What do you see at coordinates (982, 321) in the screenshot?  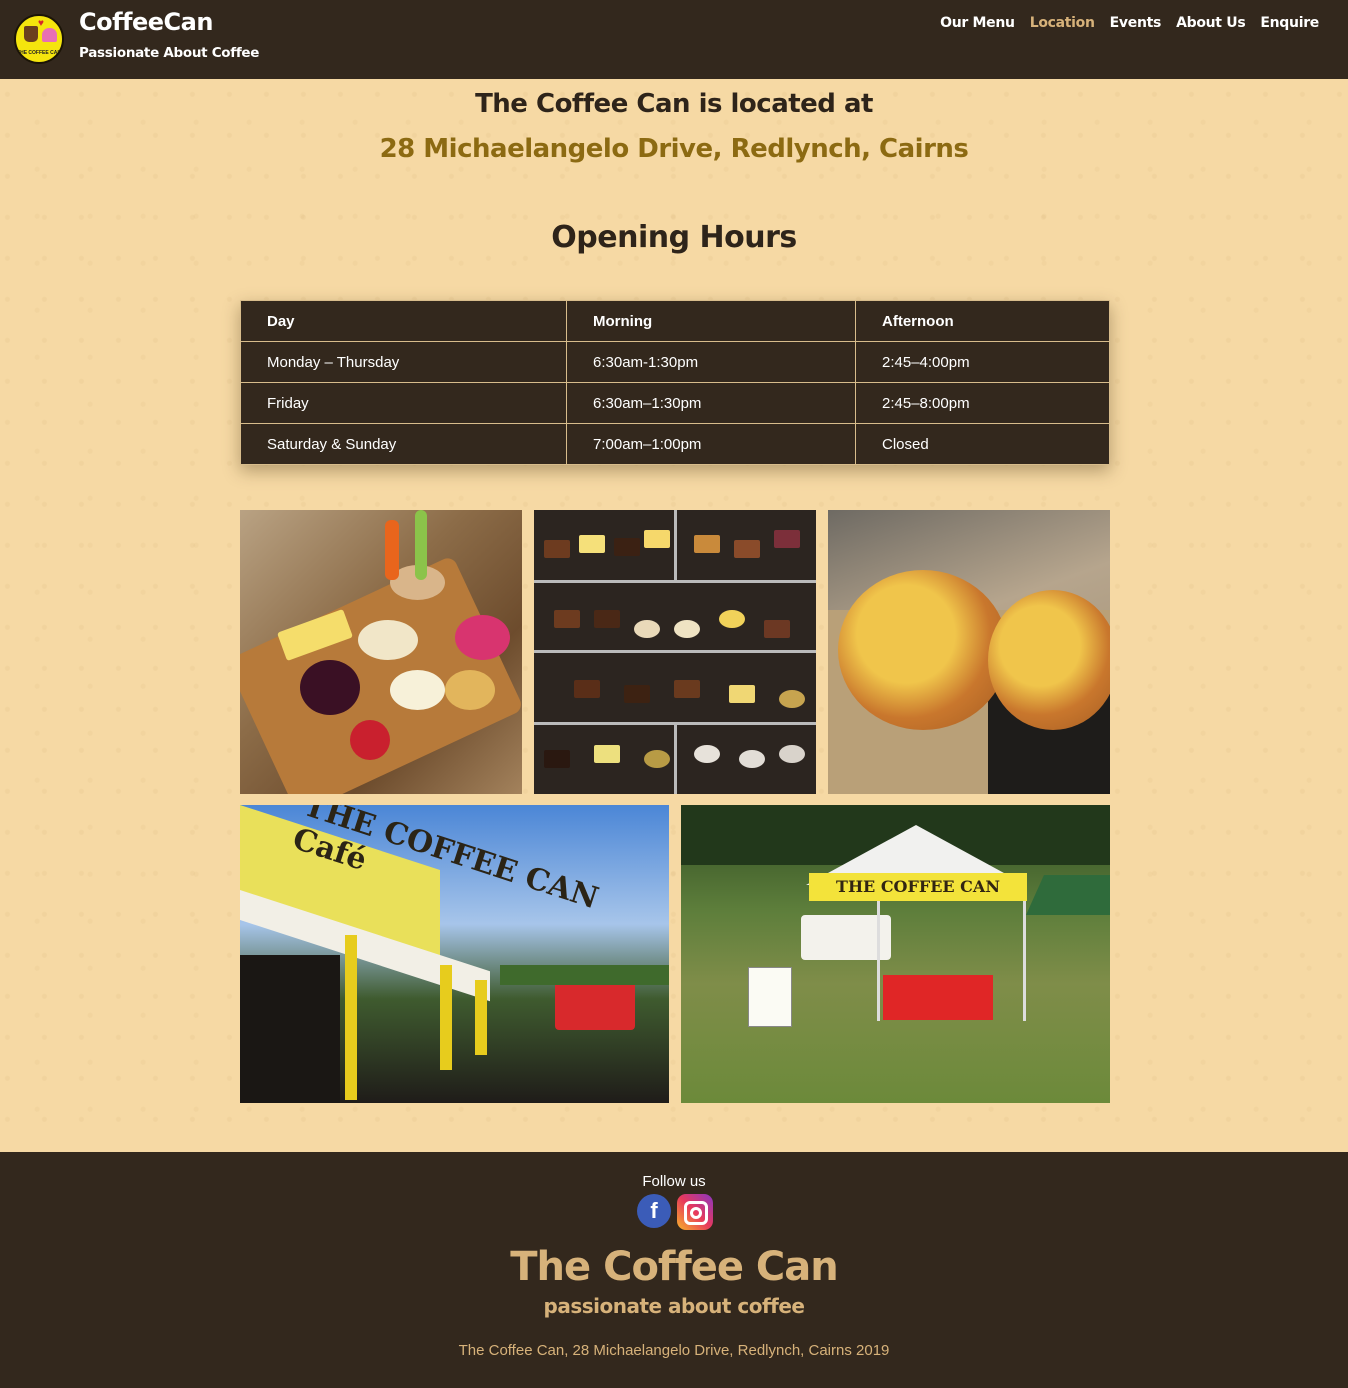 I see `column-header-afternoon: Afternoon` at bounding box center [982, 321].